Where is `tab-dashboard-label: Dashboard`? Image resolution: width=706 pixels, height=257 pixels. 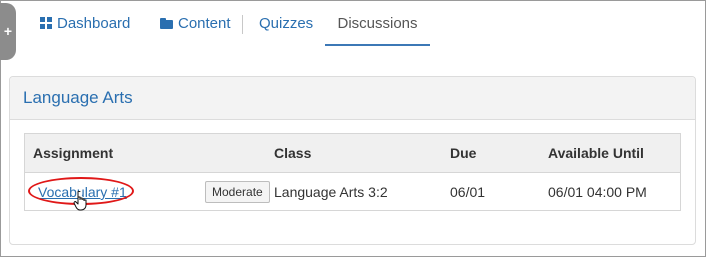 tab-dashboard-label: Dashboard is located at coordinates (94, 23).